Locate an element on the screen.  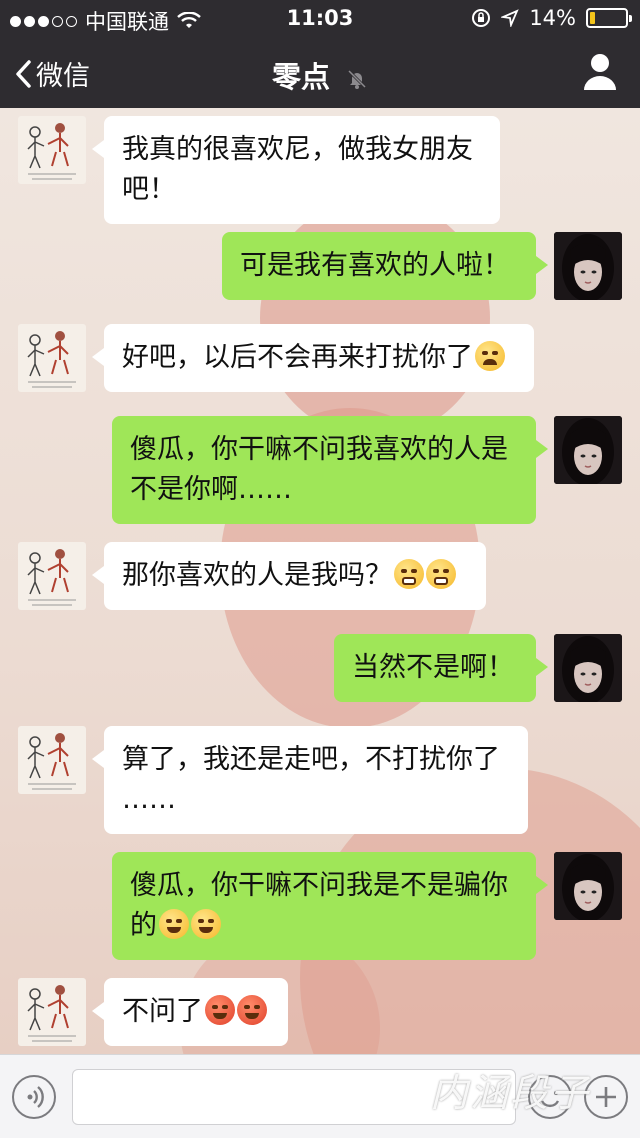
more-button is located at coordinates (606, 1097).